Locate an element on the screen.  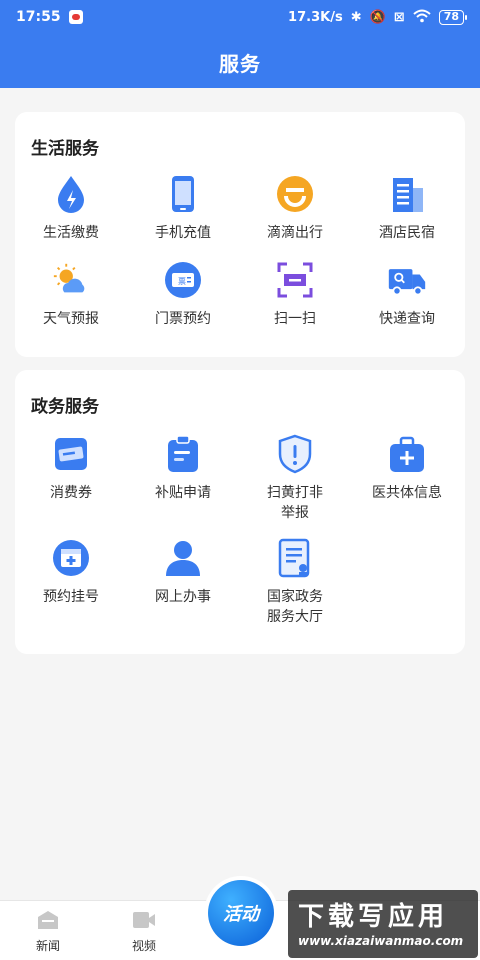
status-time: 17:55 is located at coordinates (38, 17).